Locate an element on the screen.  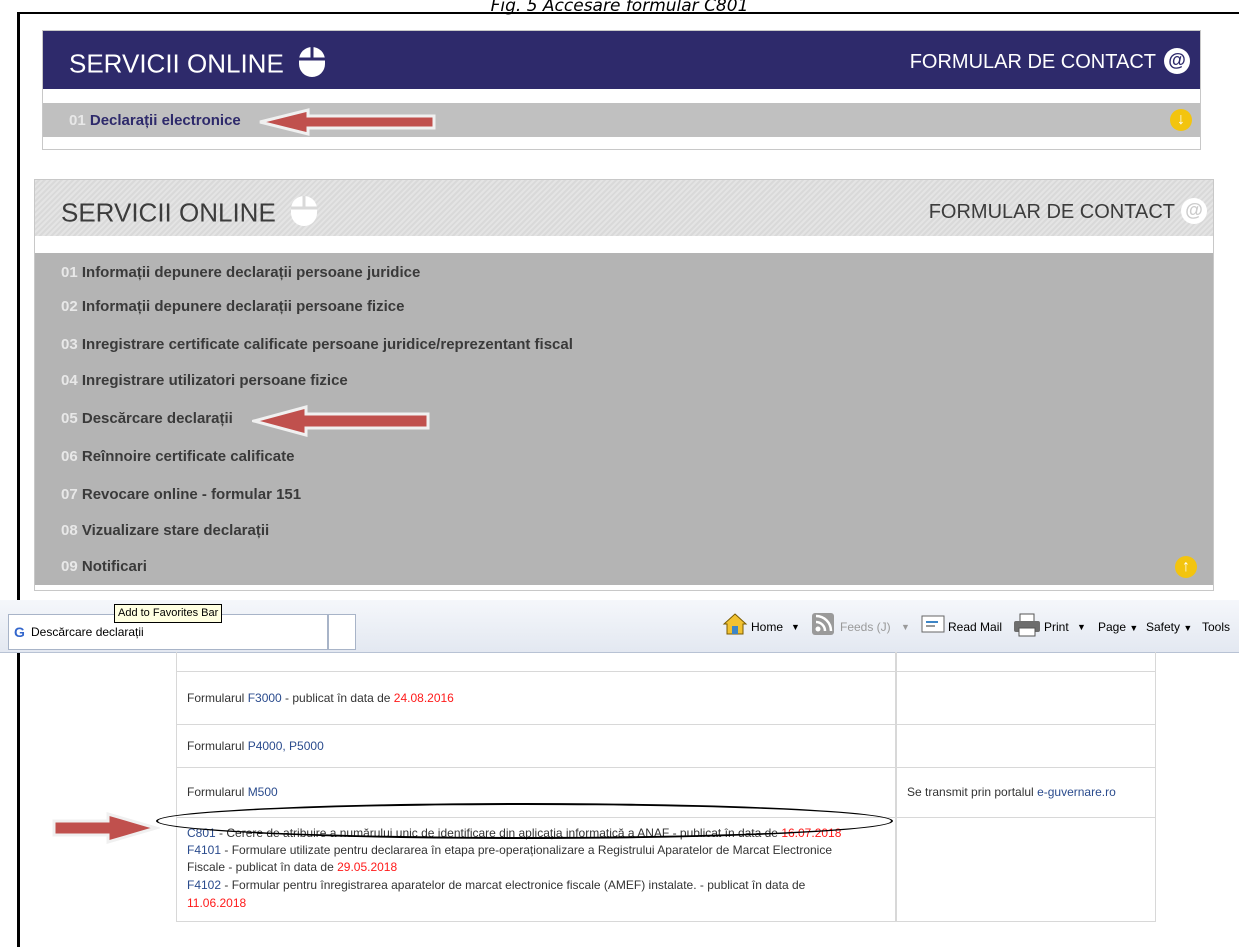
google-icon: G is located at coordinates (19, 632).